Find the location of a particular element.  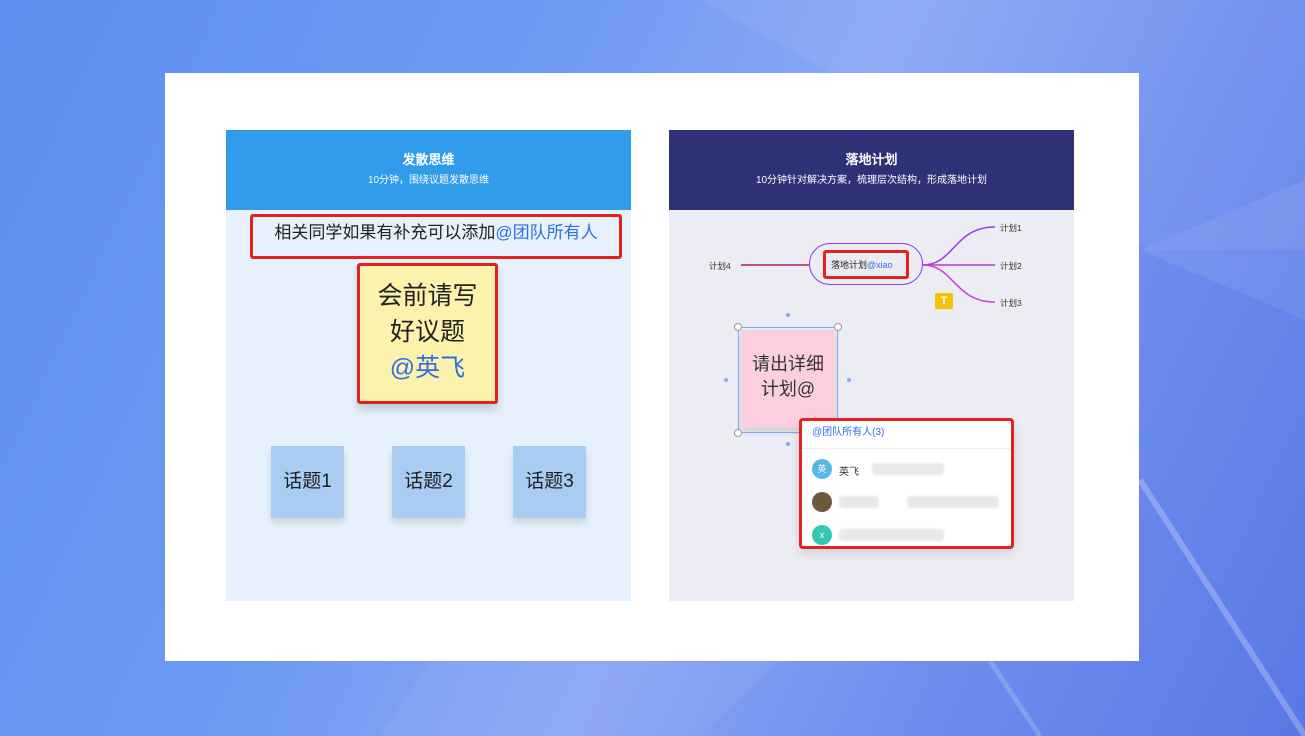

member-name: 英飞 is located at coordinates (849, 472).